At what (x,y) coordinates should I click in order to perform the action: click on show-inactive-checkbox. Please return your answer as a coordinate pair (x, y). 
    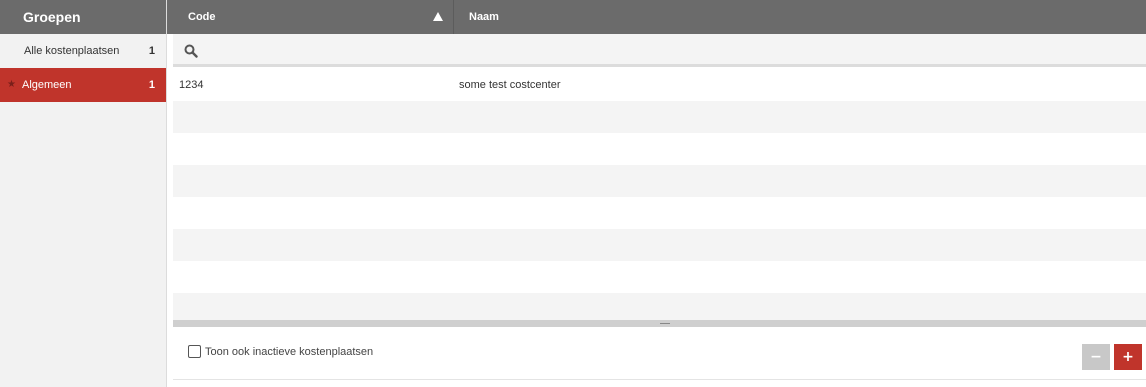
    Looking at the image, I should click on (194, 351).